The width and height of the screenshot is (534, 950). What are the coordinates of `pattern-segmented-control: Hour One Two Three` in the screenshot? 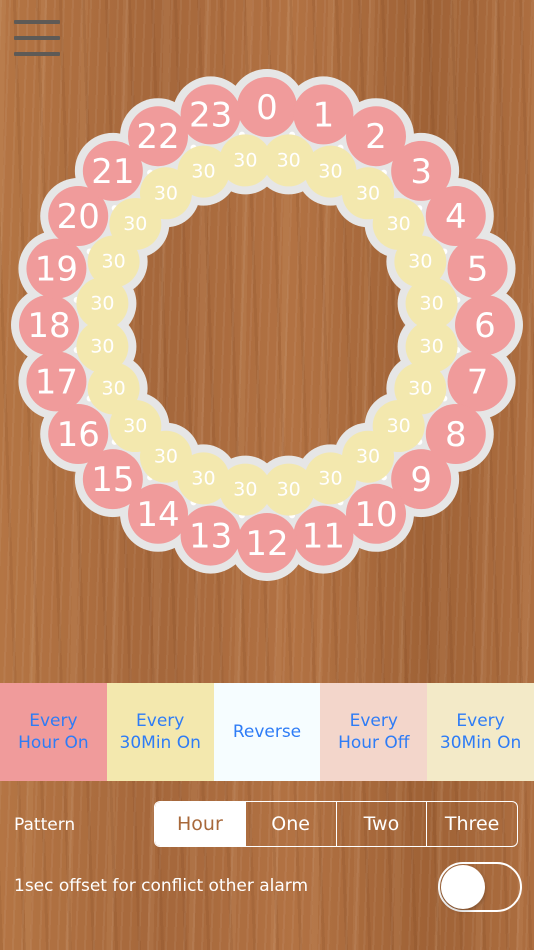 It's located at (336, 824).